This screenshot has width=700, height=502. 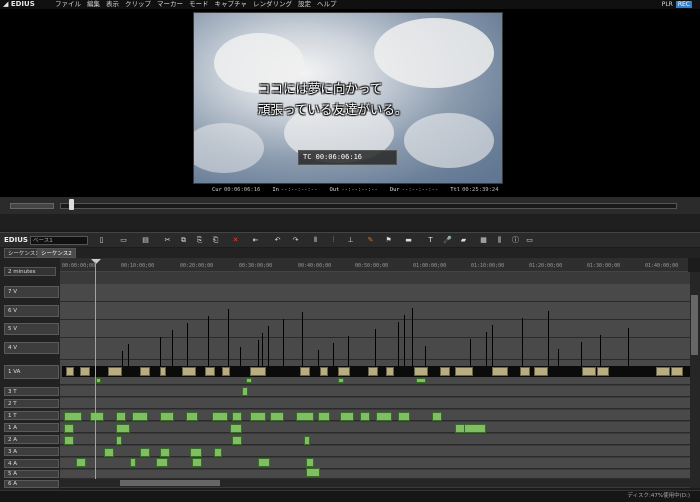 I want to click on jog-slider, so click(x=32, y=206).